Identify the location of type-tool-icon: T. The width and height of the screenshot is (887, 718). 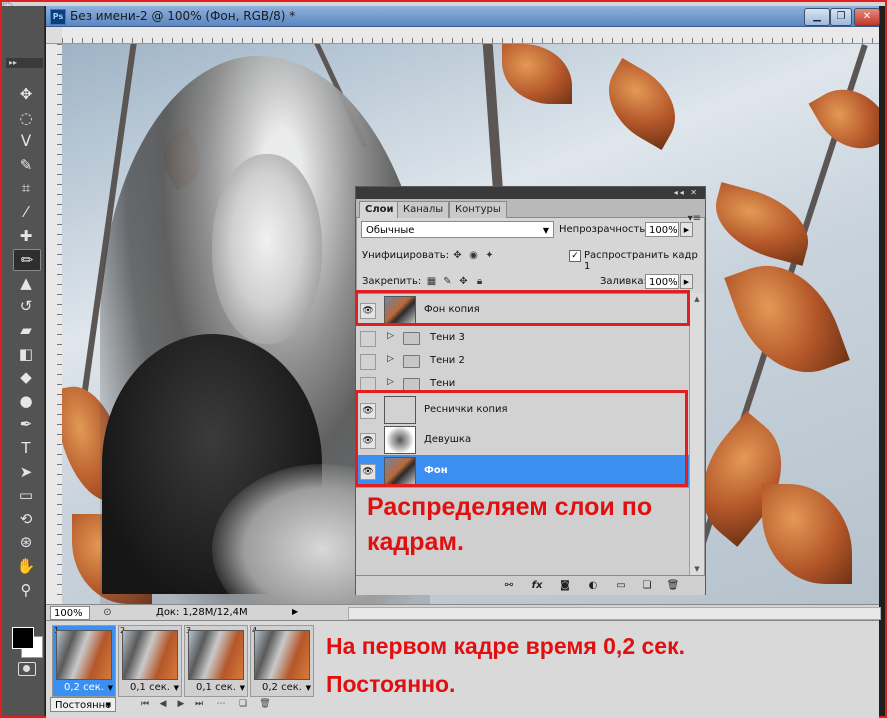
(26, 448).